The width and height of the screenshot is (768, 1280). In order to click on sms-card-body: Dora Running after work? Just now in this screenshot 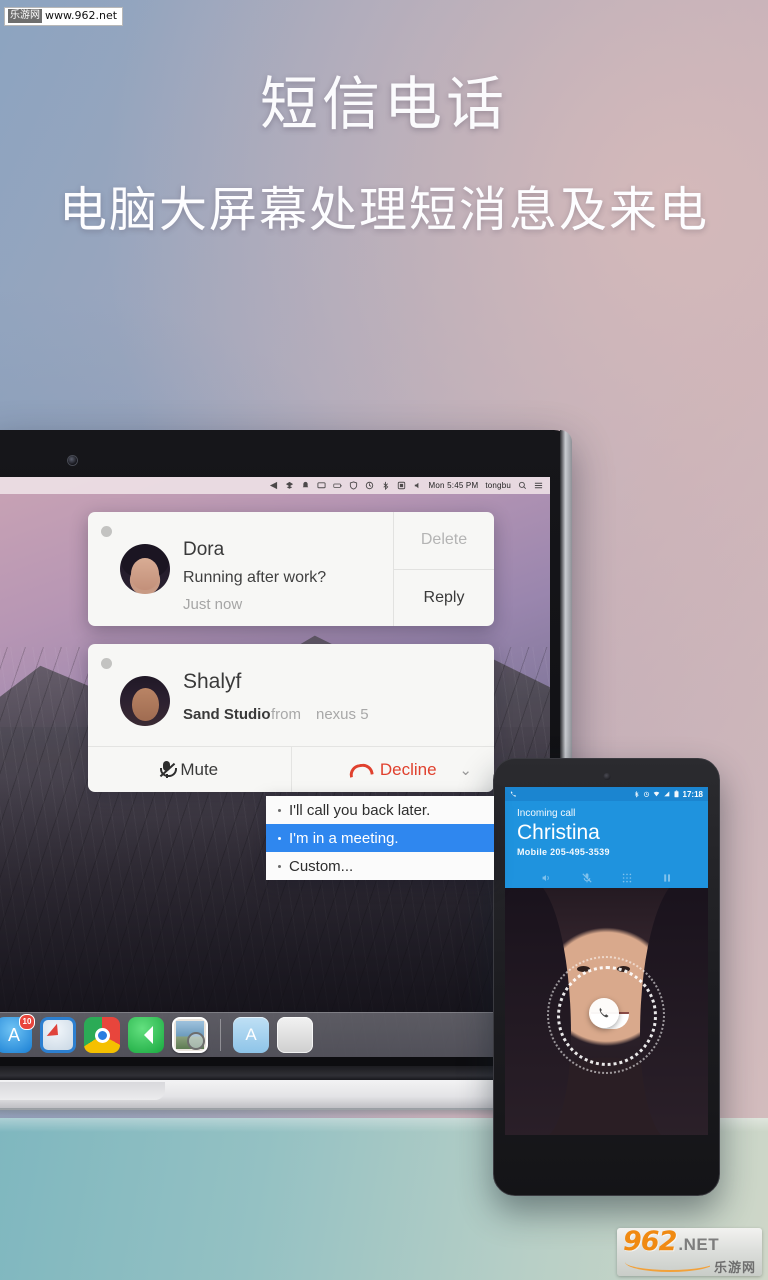, I will do `click(240, 569)`.